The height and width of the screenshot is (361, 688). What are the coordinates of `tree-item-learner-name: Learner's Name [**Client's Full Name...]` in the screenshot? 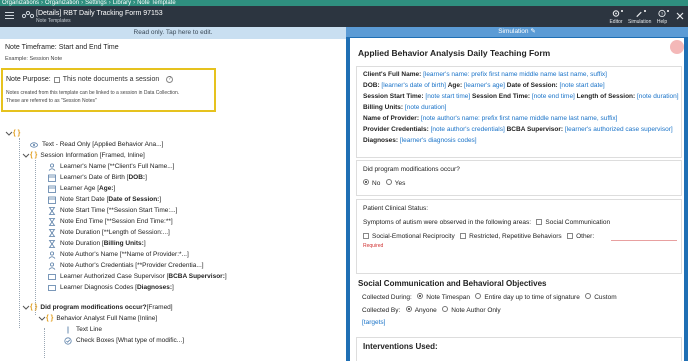 It's located at (111, 166).